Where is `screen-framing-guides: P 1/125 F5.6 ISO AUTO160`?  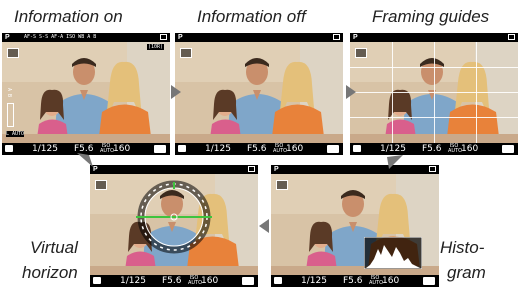 screen-framing-guides: P 1/125 F5.6 ISO AUTO160 is located at coordinates (434, 94).